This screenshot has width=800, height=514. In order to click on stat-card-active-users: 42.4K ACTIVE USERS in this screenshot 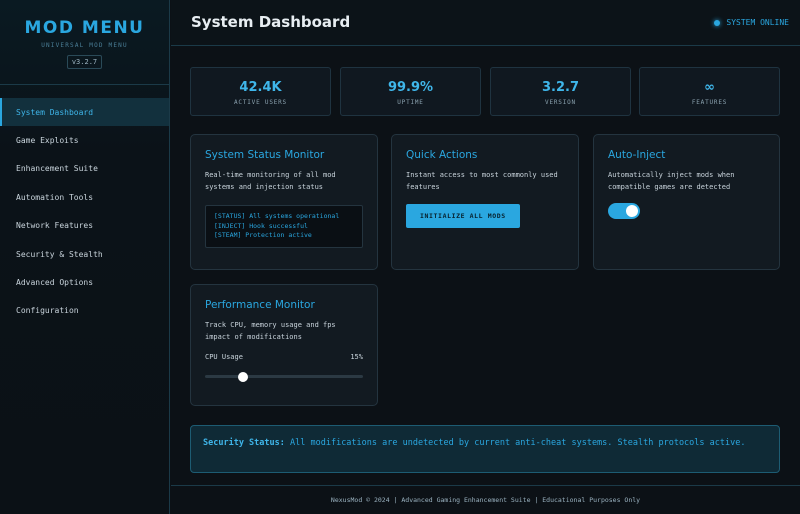, I will do `click(260, 91)`.